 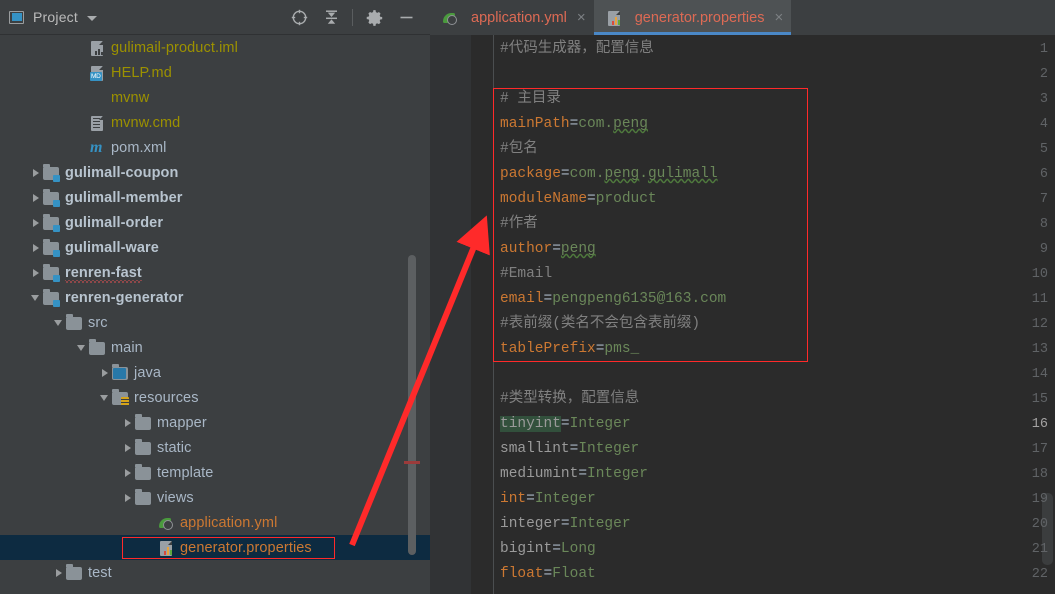 What do you see at coordinates (215, 47) in the screenshot?
I see `tree-row: gulimail-product.iml` at bounding box center [215, 47].